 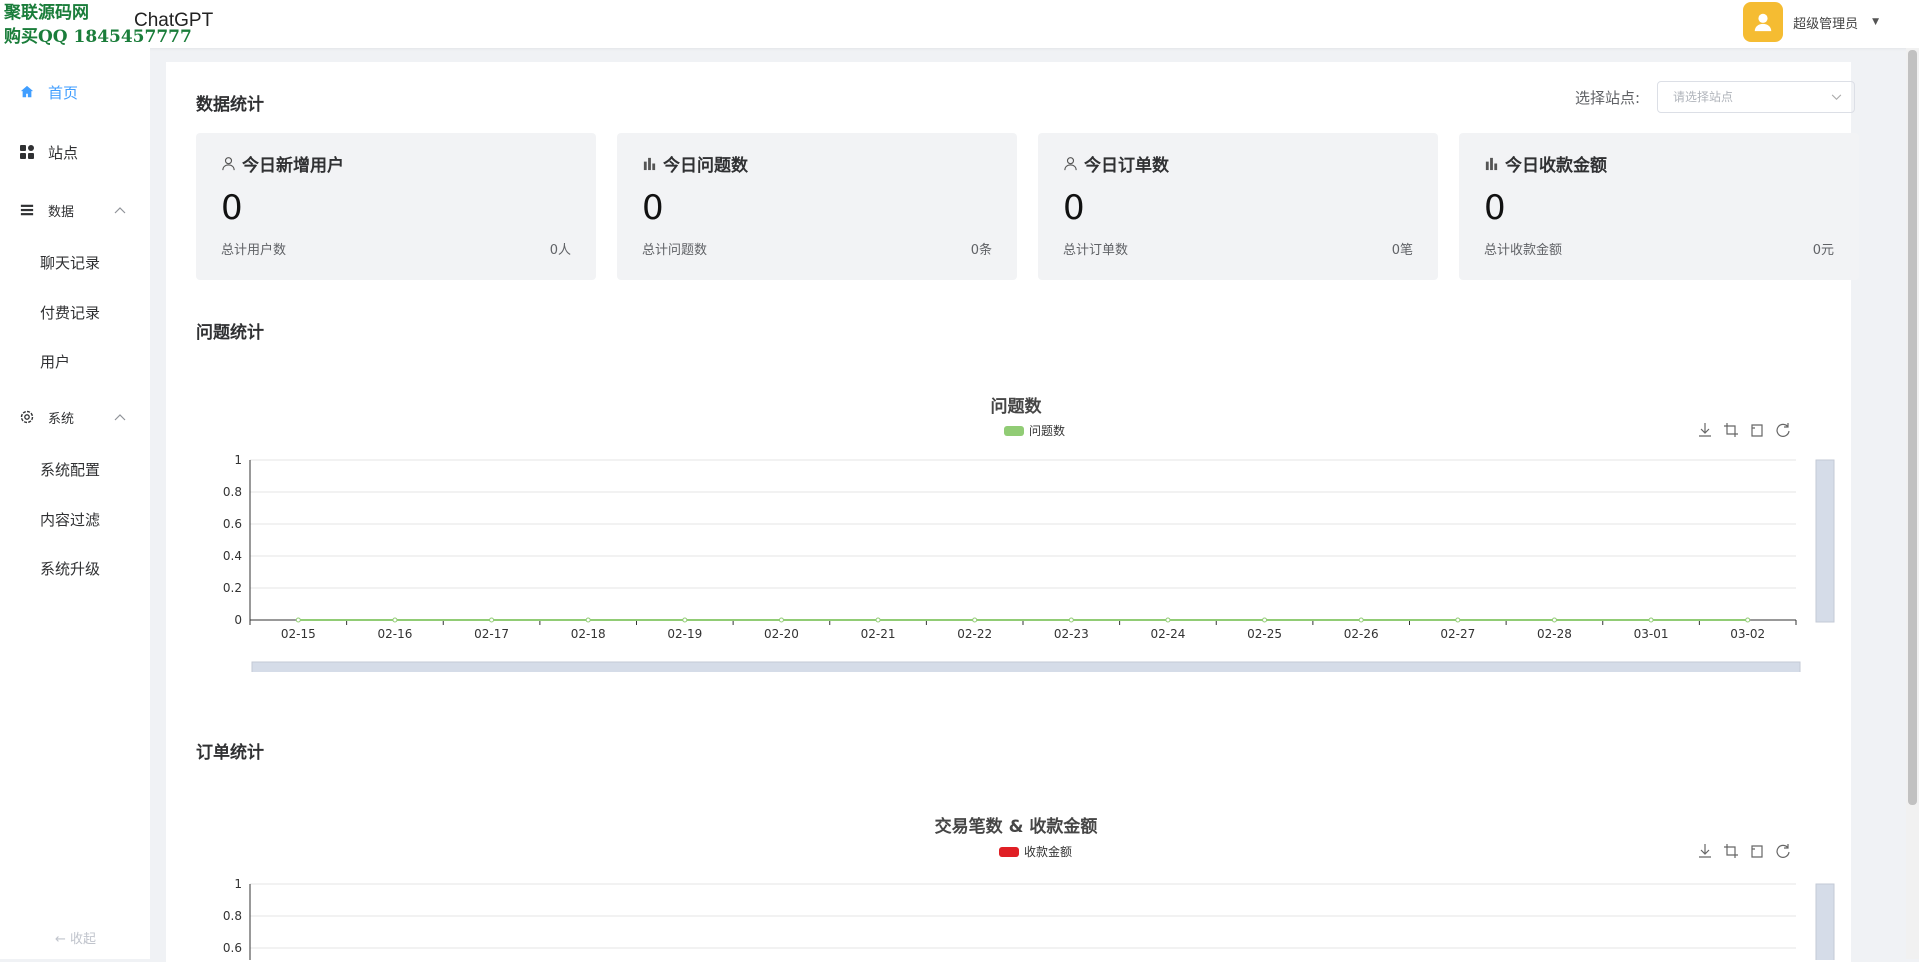 What do you see at coordinates (1608, 98) in the screenshot?
I see `site-select-label: 选择站点:` at bounding box center [1608, 98].